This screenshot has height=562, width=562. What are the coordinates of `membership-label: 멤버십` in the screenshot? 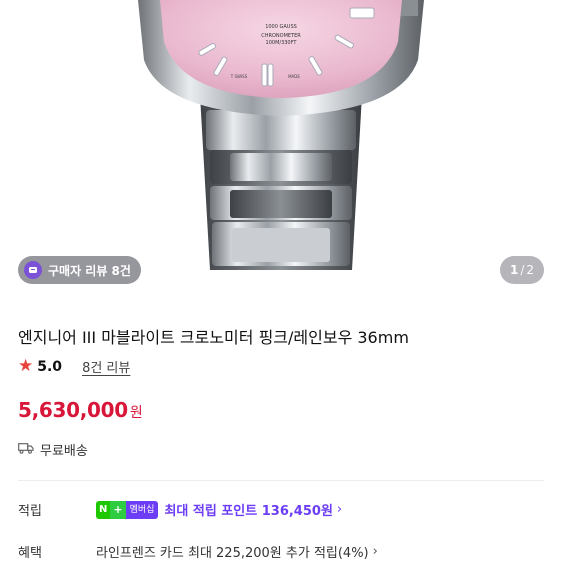 It's located at (142, 509).